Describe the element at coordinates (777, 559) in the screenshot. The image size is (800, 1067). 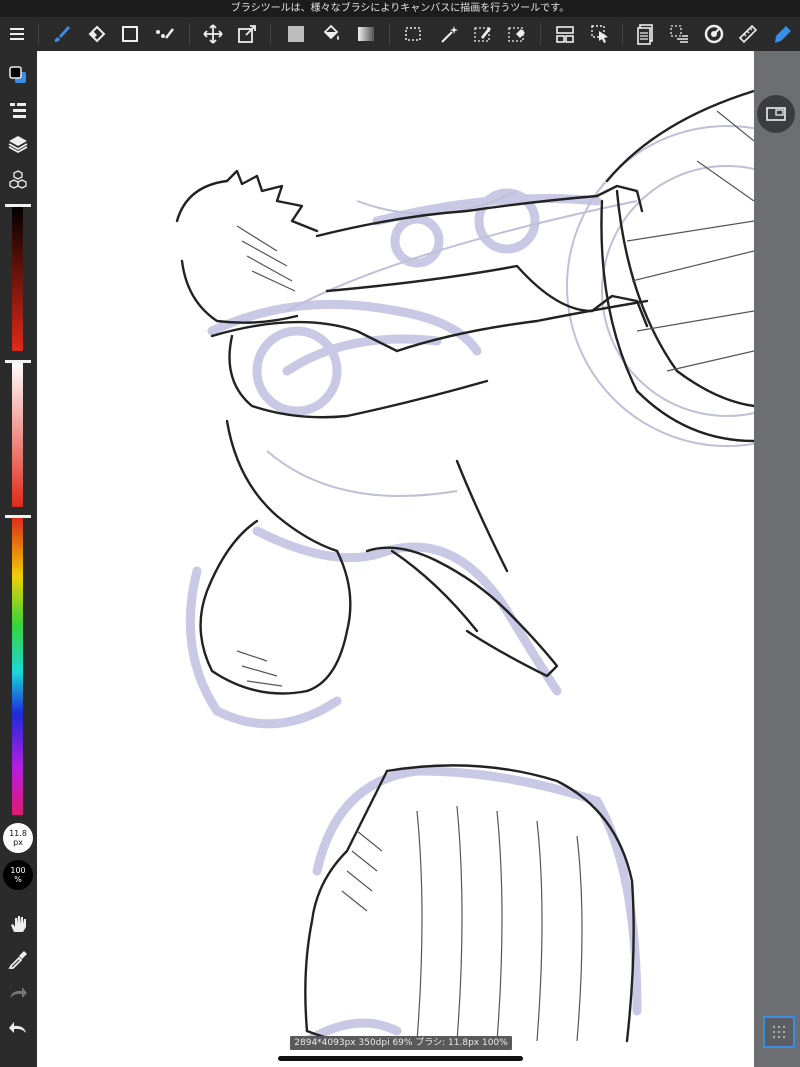
I see `right-panel` at that location.